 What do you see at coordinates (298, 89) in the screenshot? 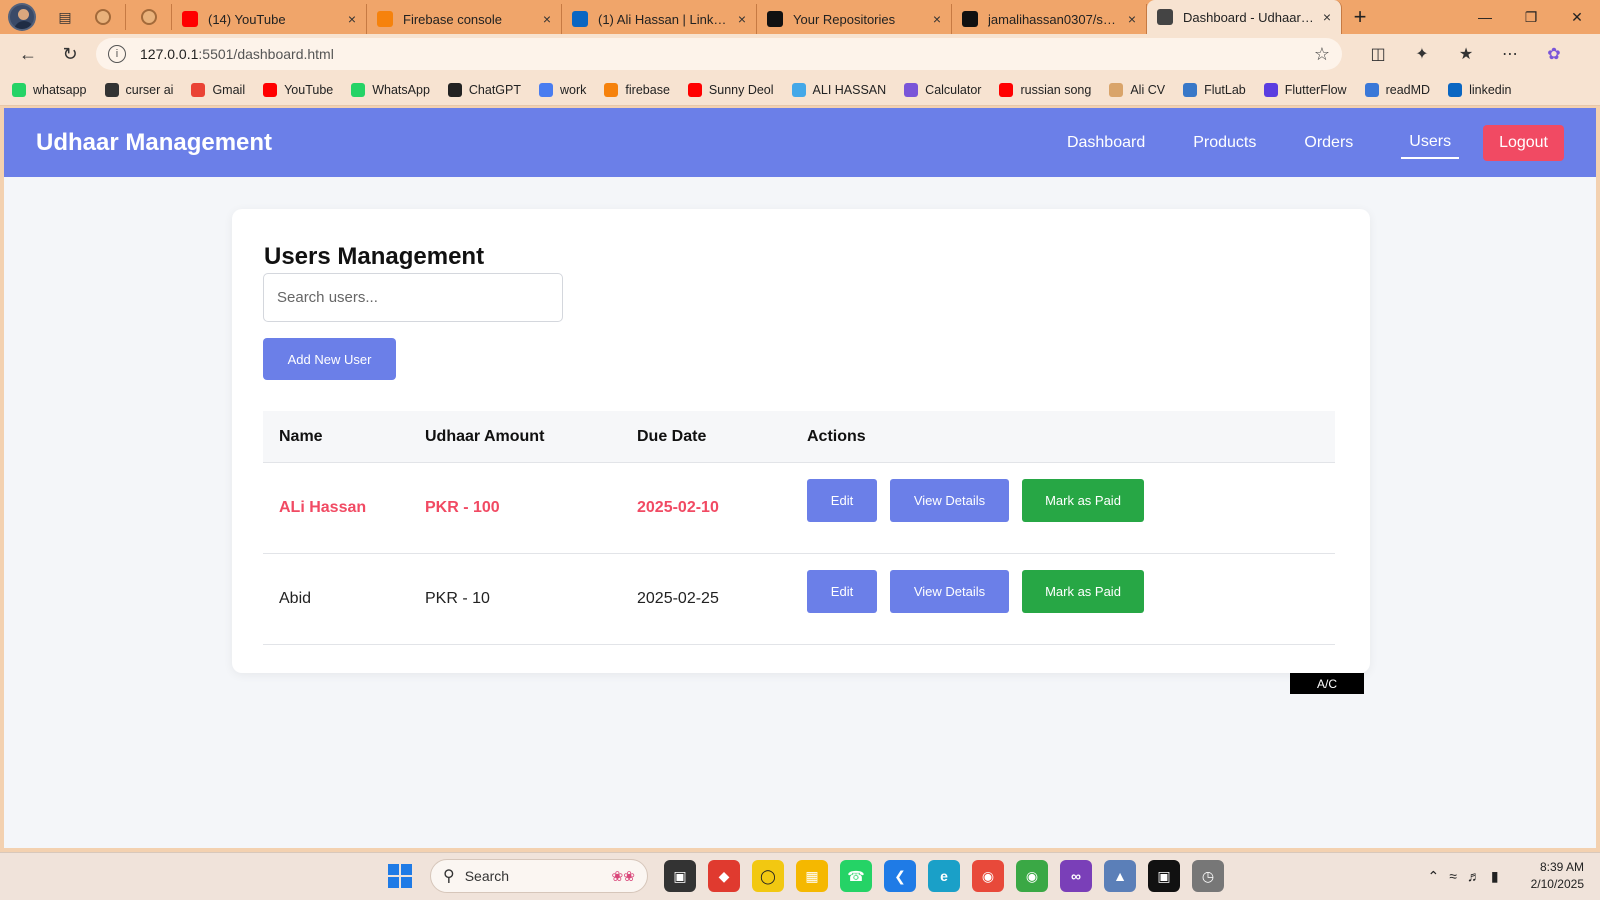
I see `bookmark-item: YouTube` at bounding box center [298, 89].